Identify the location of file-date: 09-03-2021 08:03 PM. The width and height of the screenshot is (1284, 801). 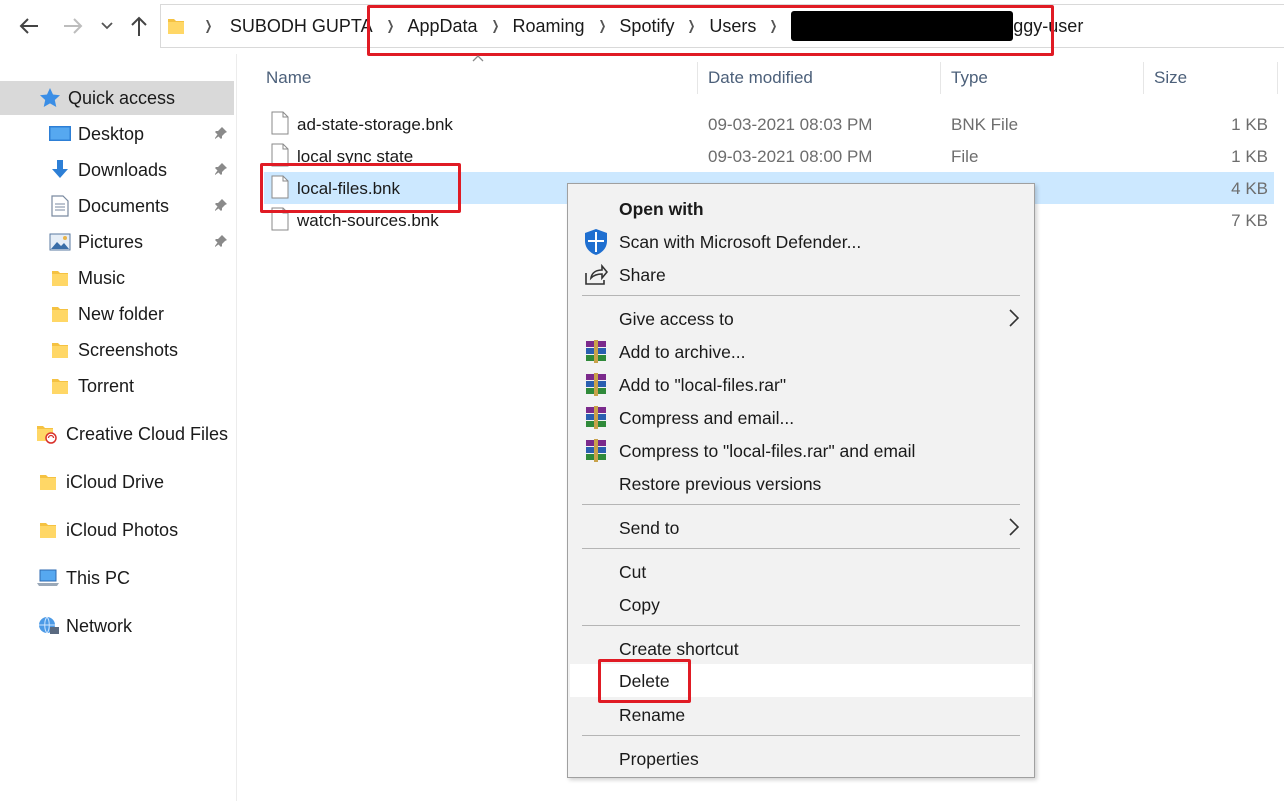
(790, 124).